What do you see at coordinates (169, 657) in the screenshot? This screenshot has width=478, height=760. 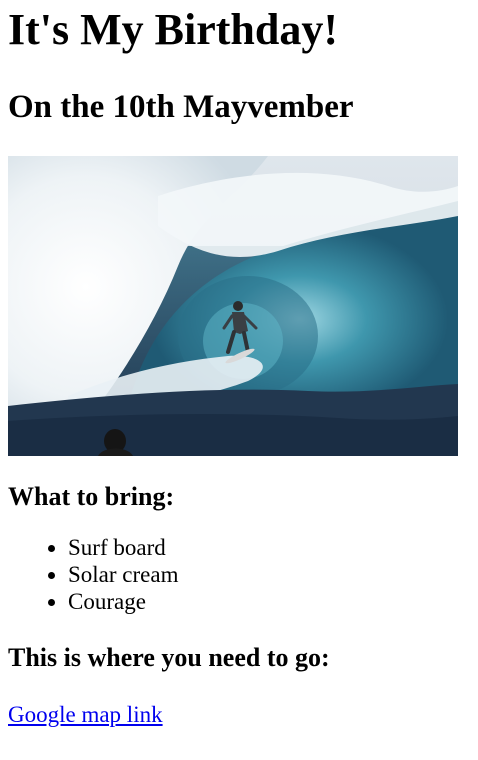 I see `location-heading: This is where you need to go:` at bounding box center [169, 657].